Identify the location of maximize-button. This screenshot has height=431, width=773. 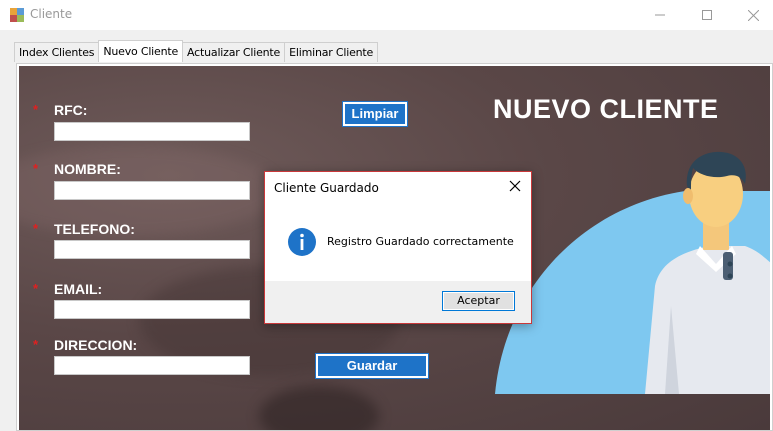
(707, 15).